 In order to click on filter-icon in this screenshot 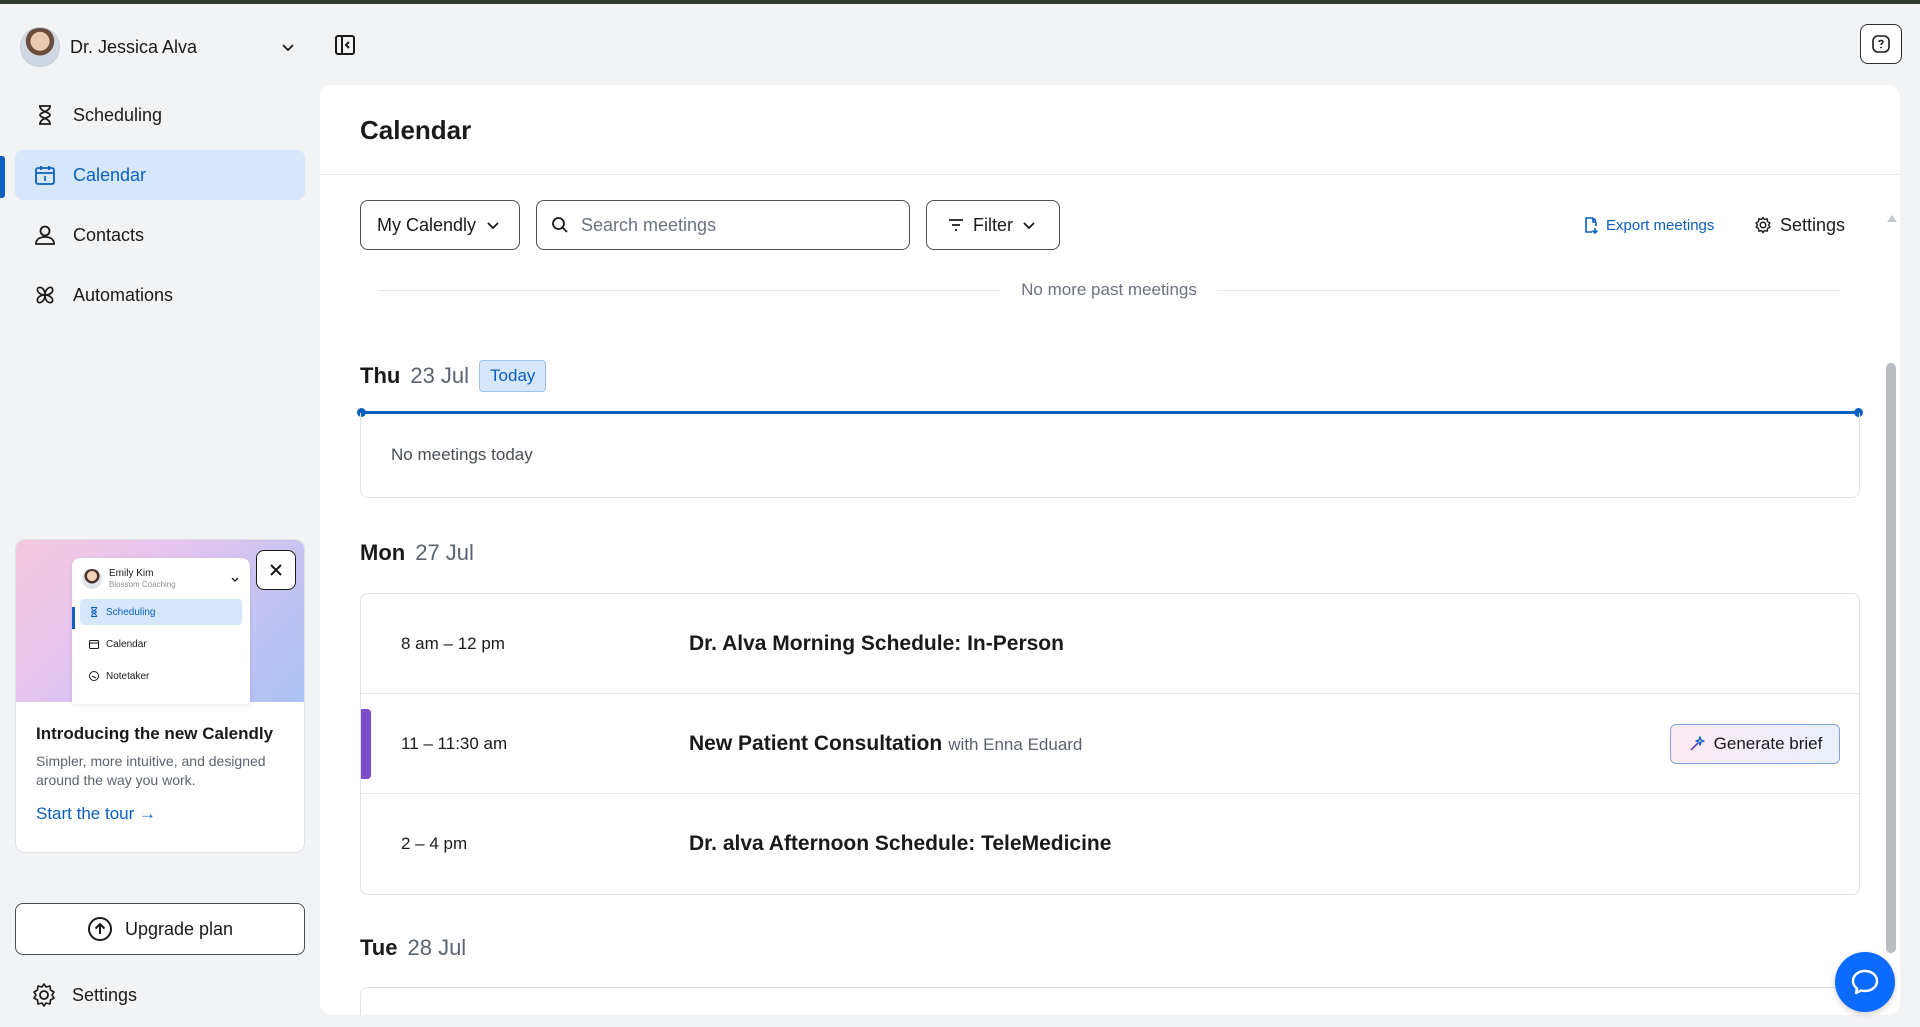, I will do `click(956, 225)`.